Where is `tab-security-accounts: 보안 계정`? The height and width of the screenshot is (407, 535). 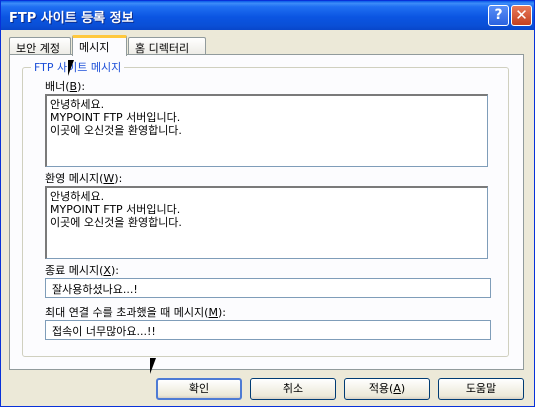 tab-security-accounts: 보안 계정 is located at coordinates (40, 46).